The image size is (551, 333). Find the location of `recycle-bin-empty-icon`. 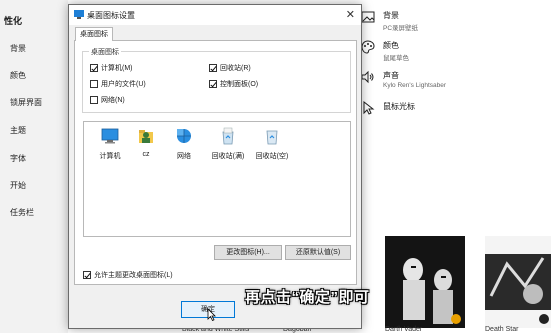

recycle-bin-empty-icon is located at coordinates (272, 137).